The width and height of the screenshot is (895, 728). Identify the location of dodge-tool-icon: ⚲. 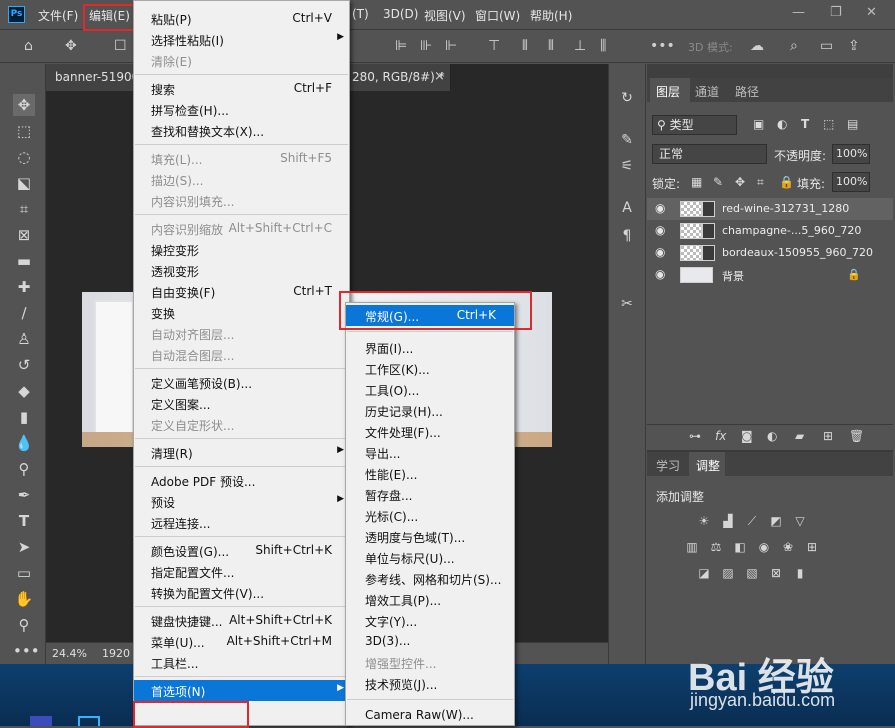
(24, 469).